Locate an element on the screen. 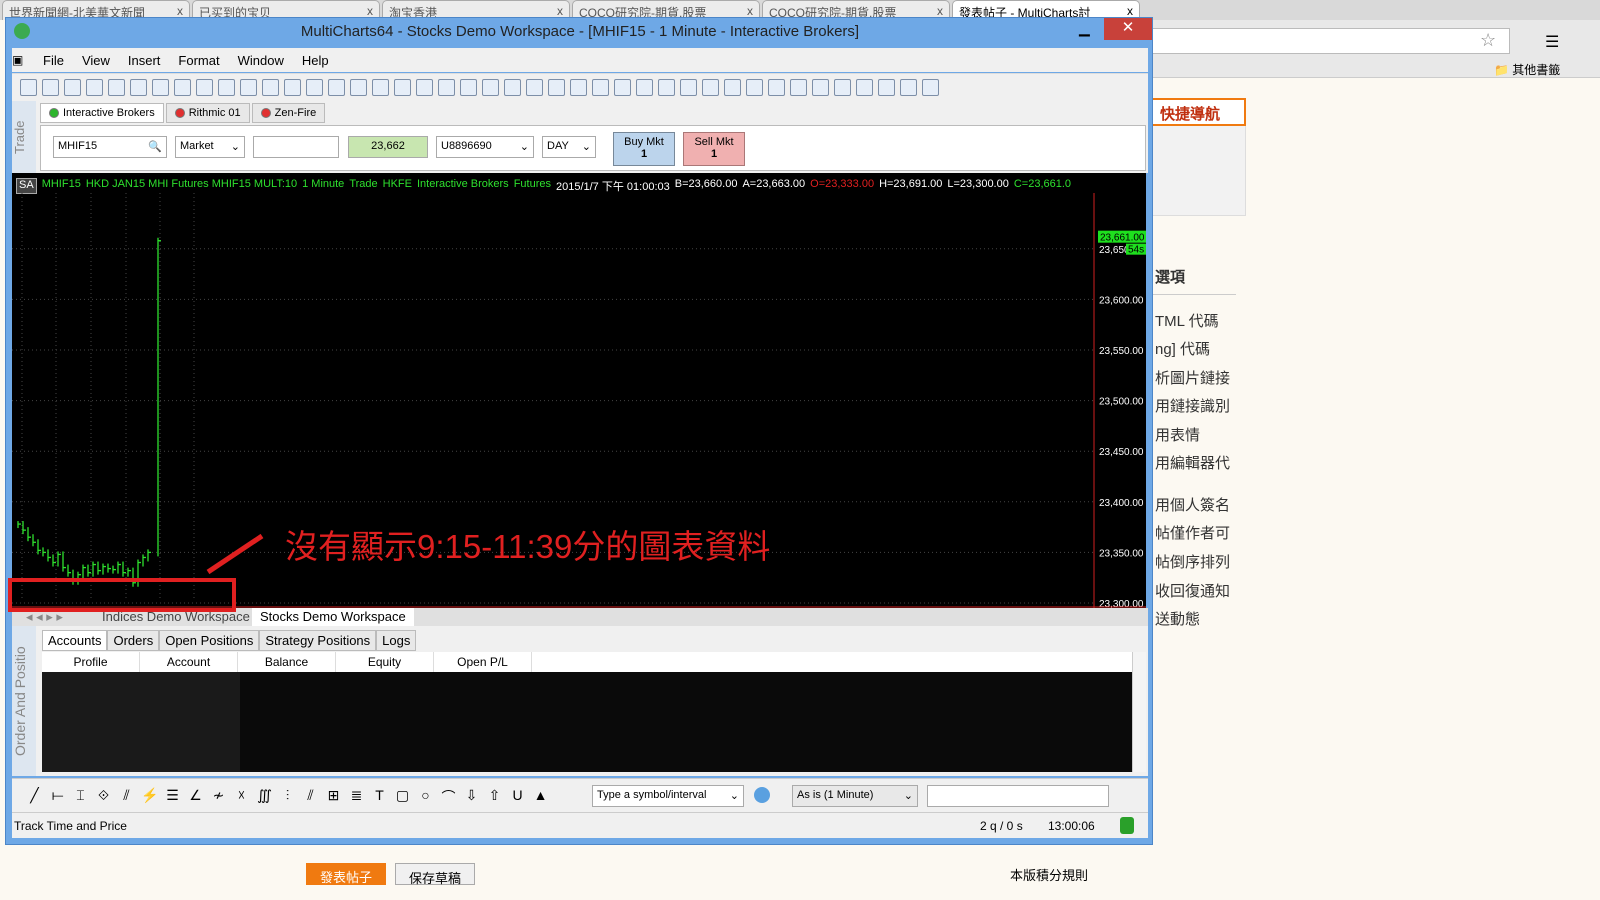 The image size is (1600, 900). address-bar is located at coordinates (1330, 41).